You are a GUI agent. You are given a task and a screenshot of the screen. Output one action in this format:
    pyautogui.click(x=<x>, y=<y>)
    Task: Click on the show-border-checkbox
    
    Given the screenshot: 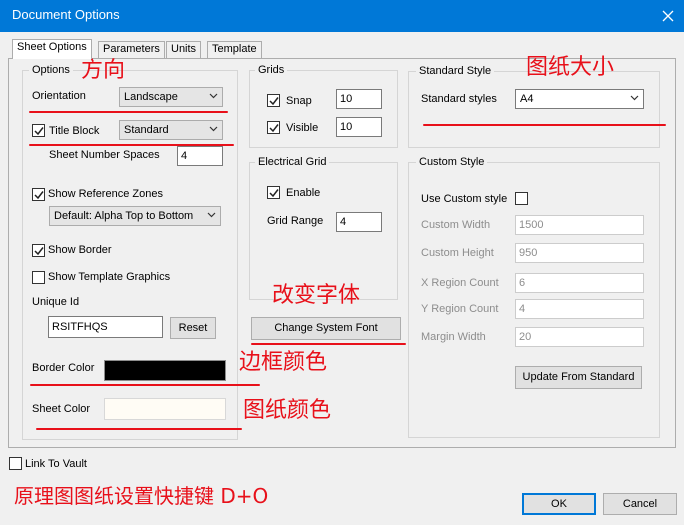 What is the action you would take?
    pyautogui.click(x=38, y=250)
    